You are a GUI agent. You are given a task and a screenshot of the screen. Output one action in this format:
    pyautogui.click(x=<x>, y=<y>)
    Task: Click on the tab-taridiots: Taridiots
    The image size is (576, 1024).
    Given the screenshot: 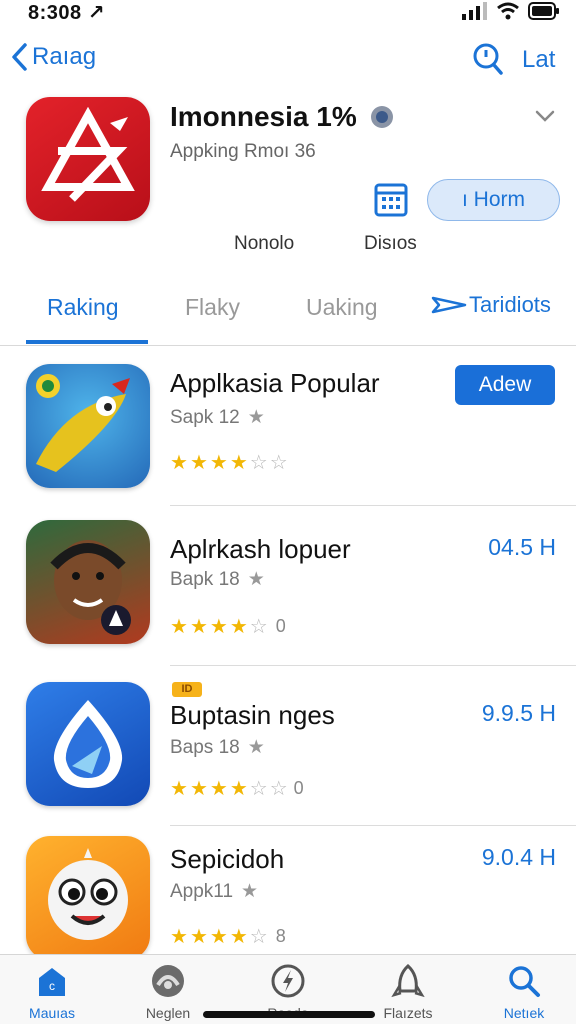 What is the action you would take?
    pyautogui.click(x=491, y=305)
    